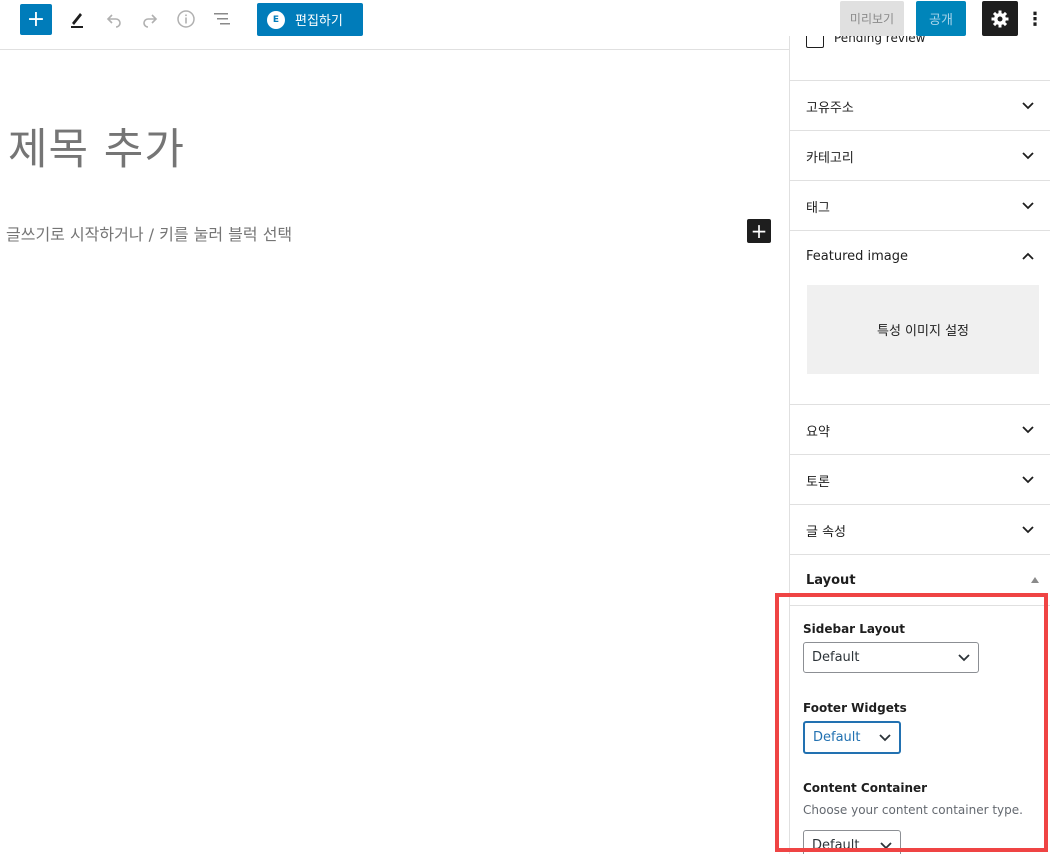 The image size is (1050, 854). I want to click on panel-permalink: 고유주소, so click(920, 105).